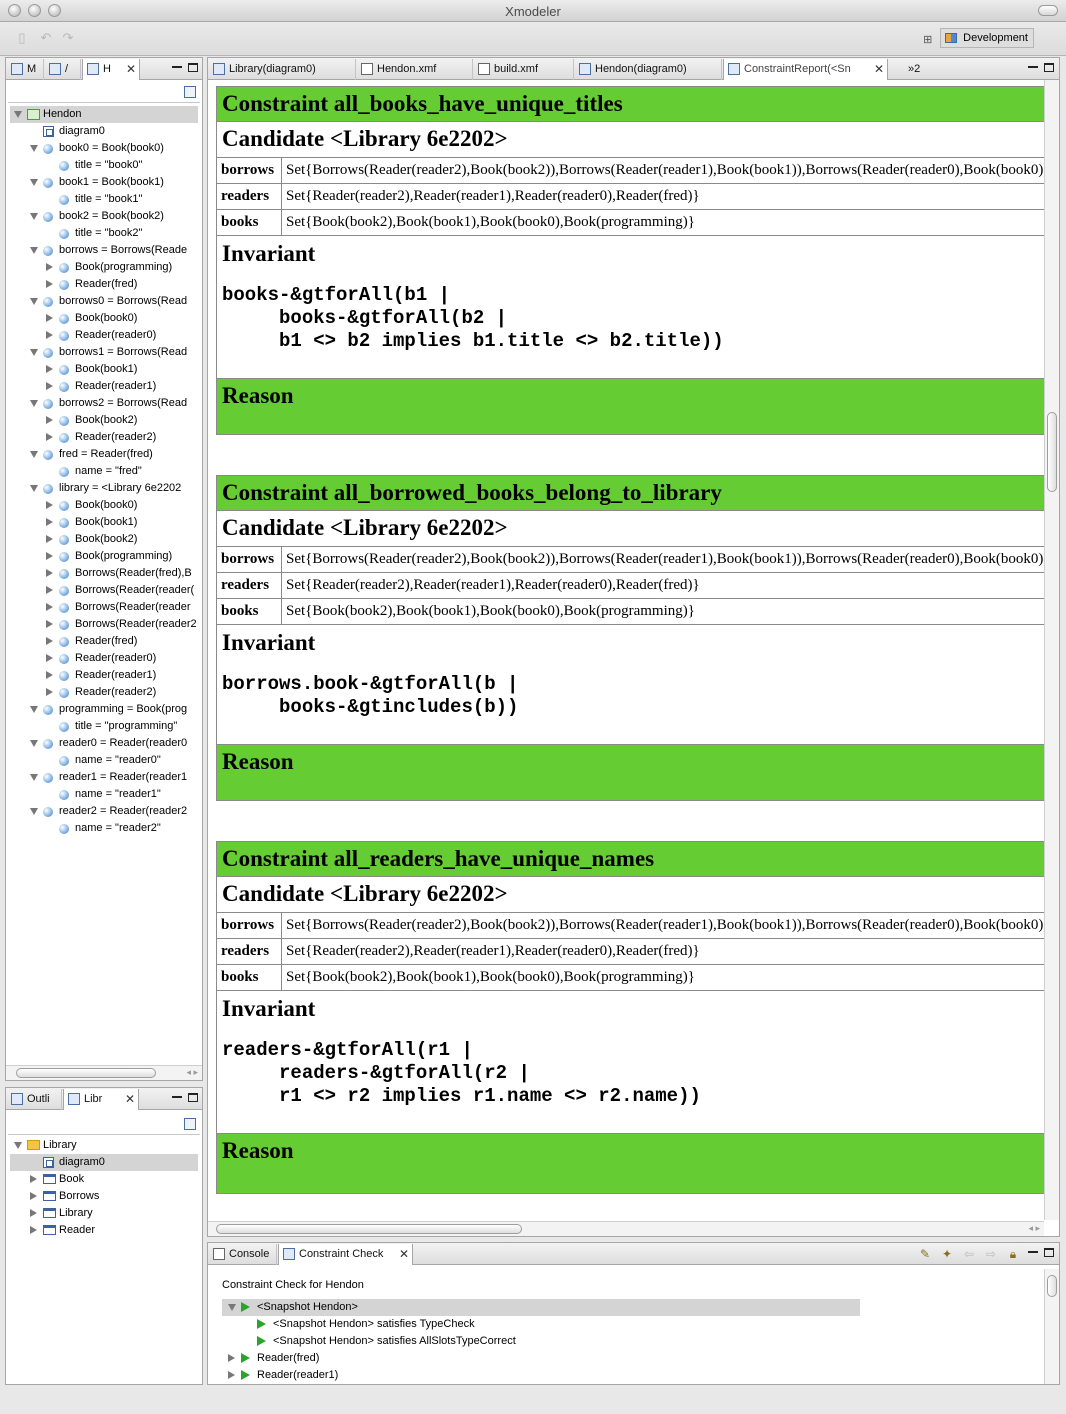 This screenshot has width=1066, height=1414. What do you see at coordinates (104, 437) in the screenshot?
I see `tree-item: Reader(reader2)` at bounding box center [104, 437].